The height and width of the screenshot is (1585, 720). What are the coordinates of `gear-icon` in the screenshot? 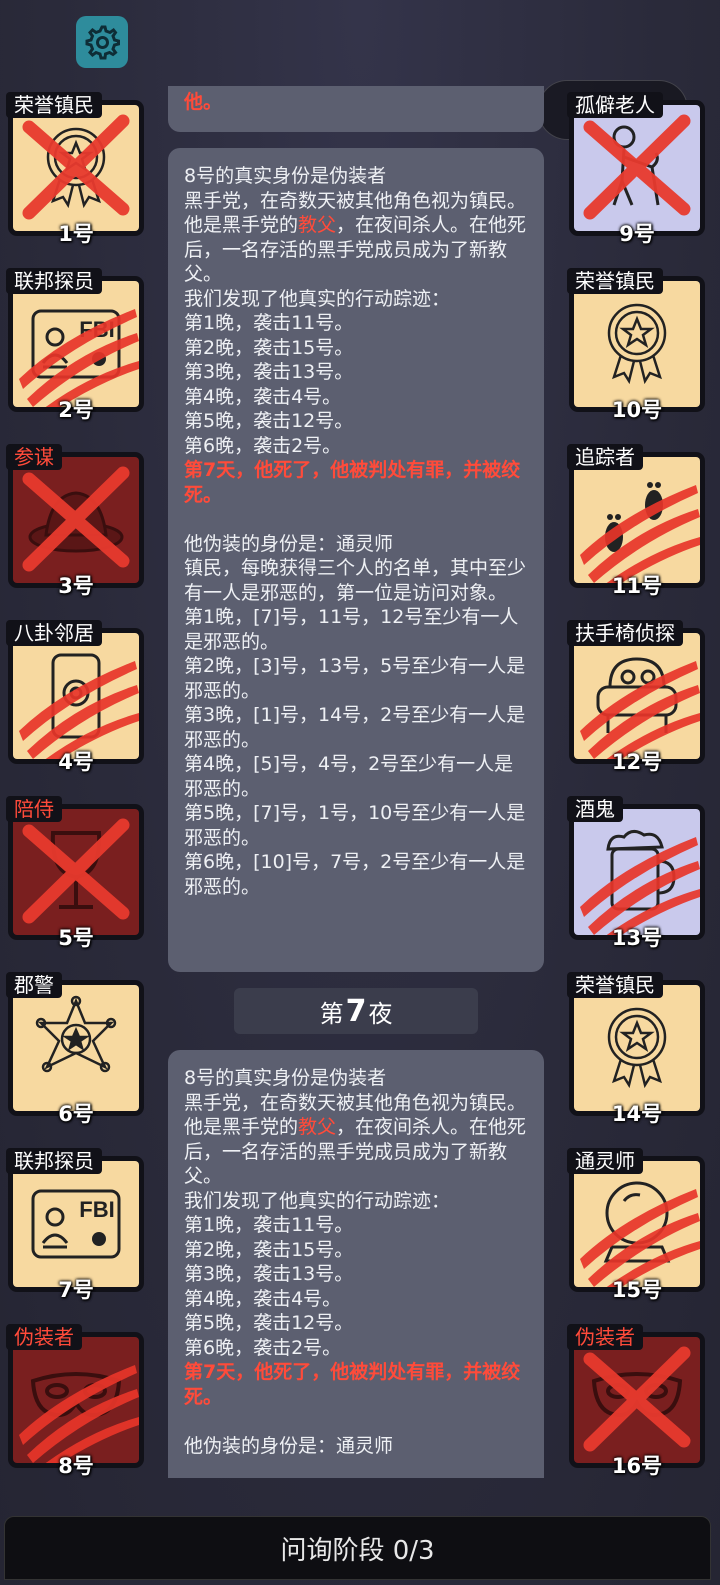 It's located at (102, 42).